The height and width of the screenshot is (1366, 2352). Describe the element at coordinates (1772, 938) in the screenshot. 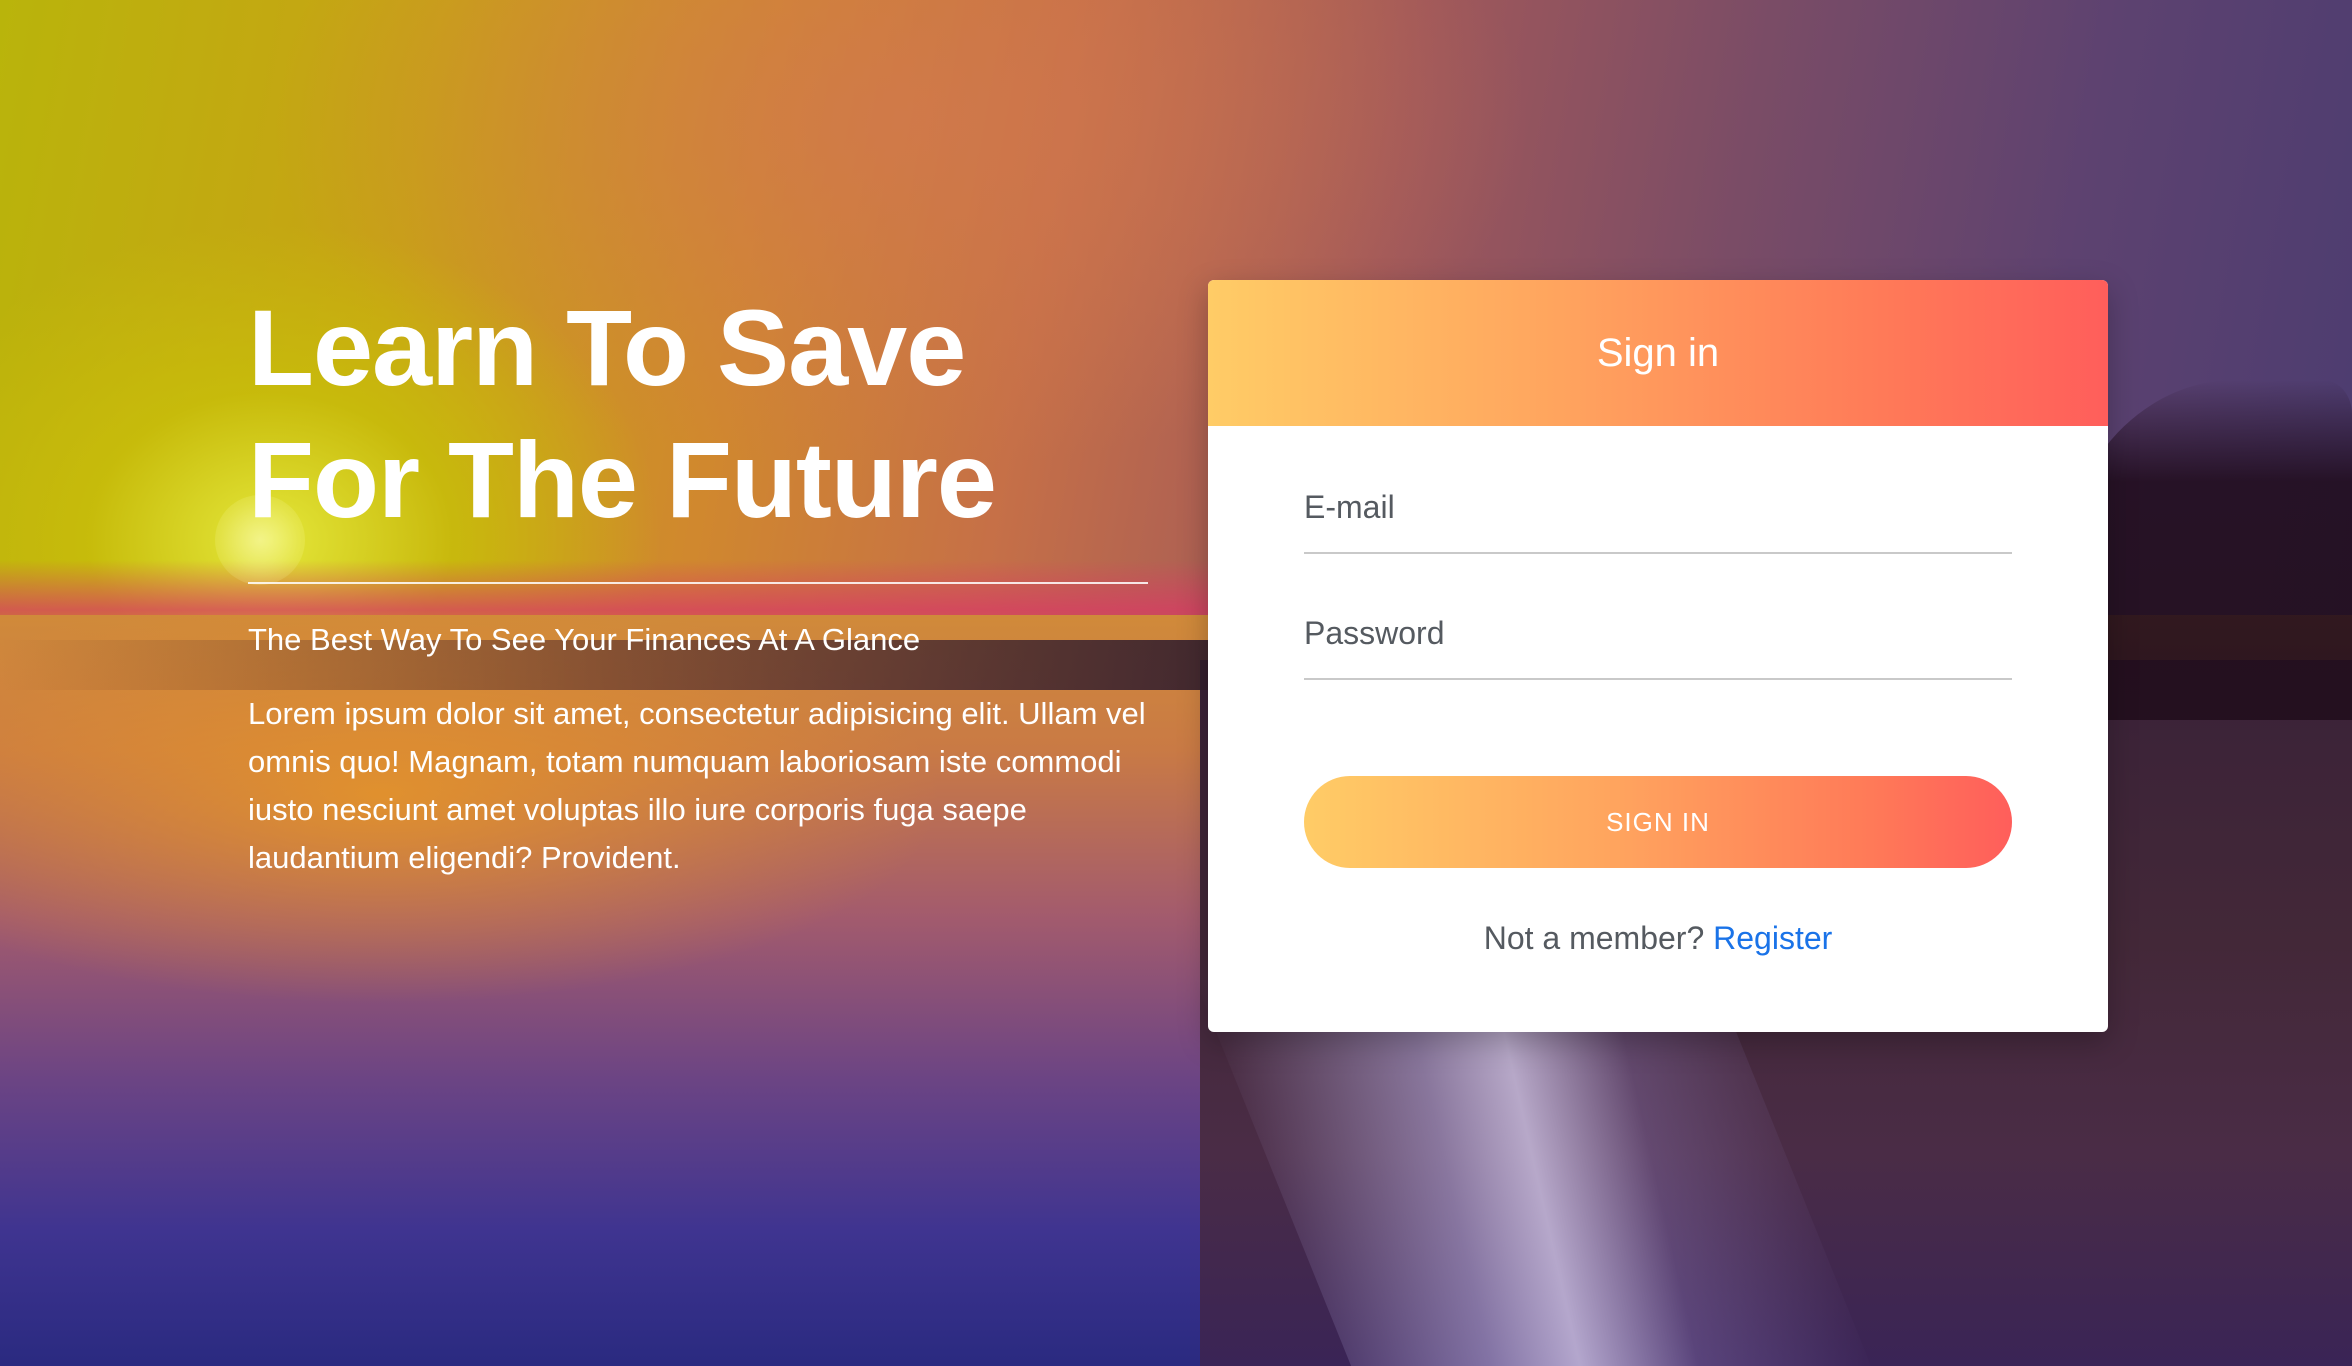

I see `register-link: Register` at that location.